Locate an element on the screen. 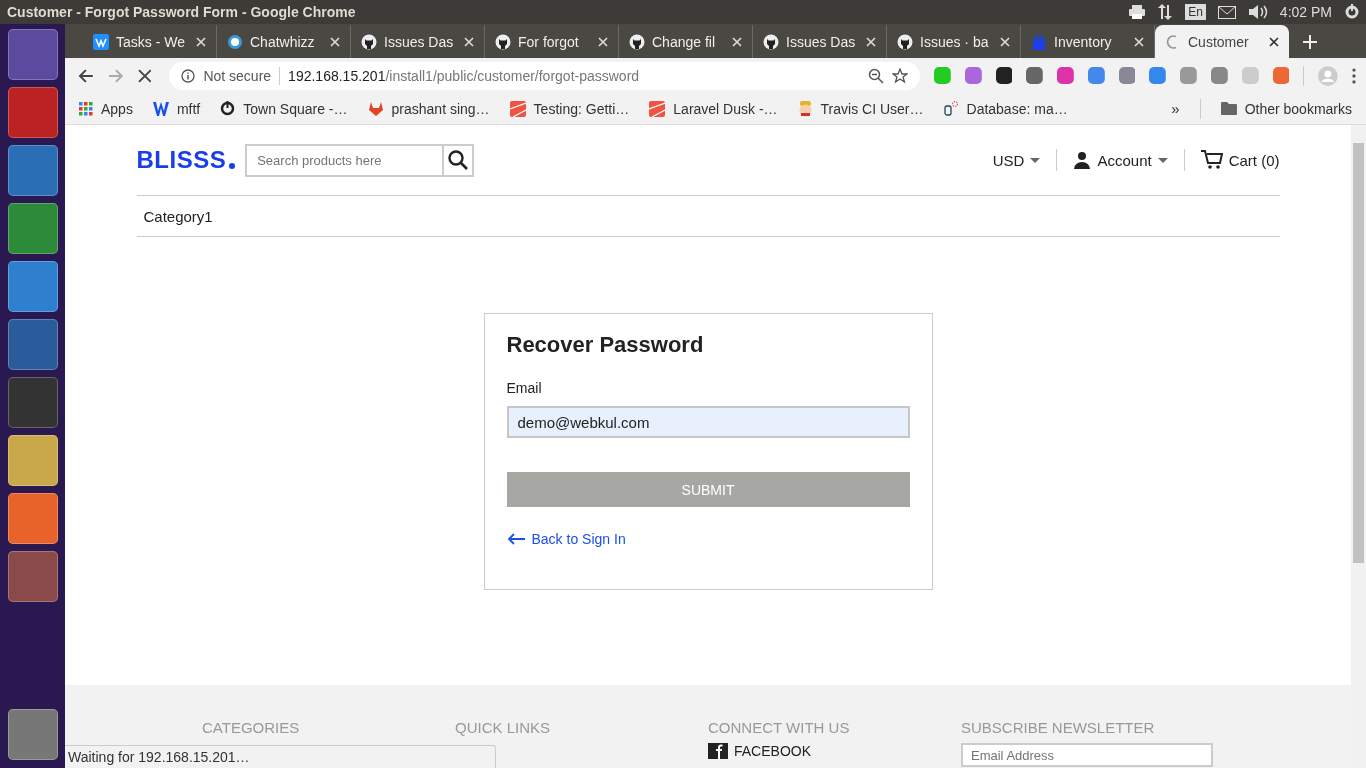 The width and height of the screenshot is (1366, 768). network-icon is located at coordinates (1165, 12).